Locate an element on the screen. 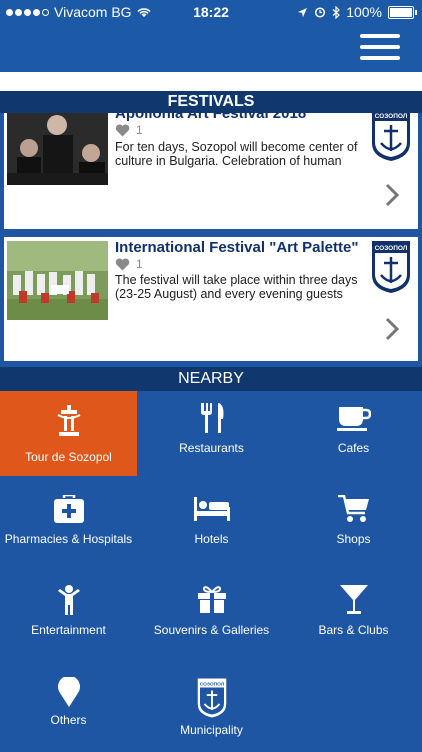  status-right: 100% is located at coordinates (357, 12).